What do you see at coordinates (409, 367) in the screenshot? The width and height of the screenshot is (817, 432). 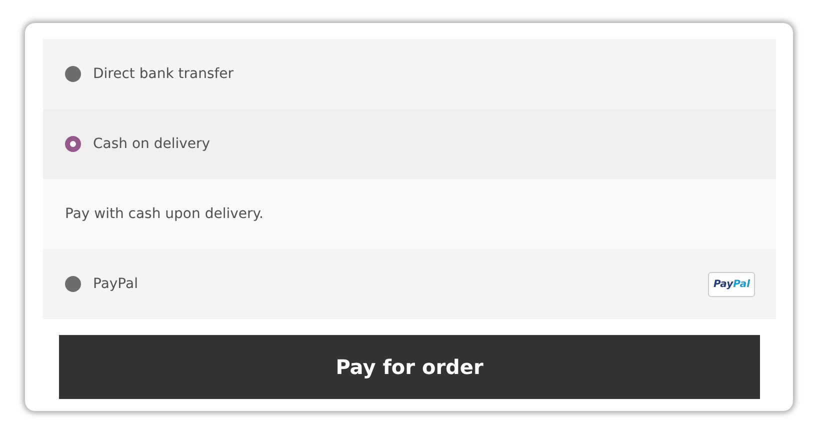 I see `pay-button: Pay for order` at bounding box center [409, 367].